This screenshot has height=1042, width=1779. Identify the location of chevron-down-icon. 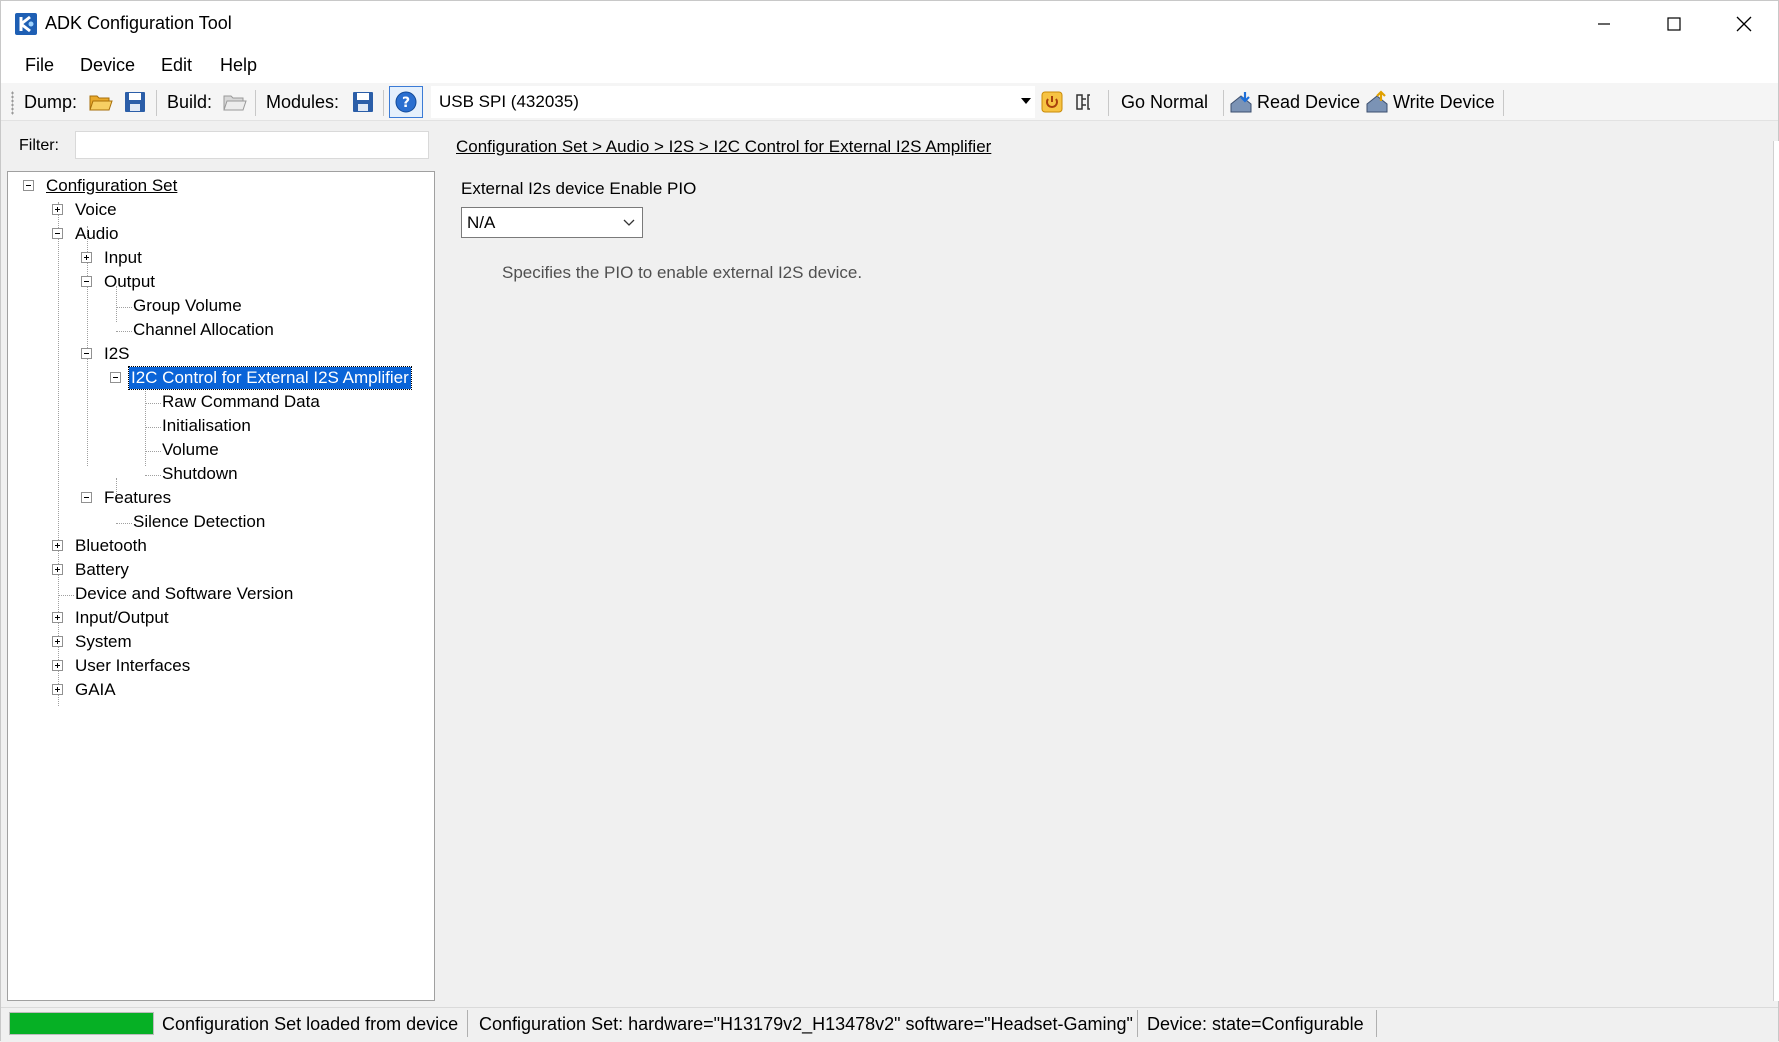
(629, 222).